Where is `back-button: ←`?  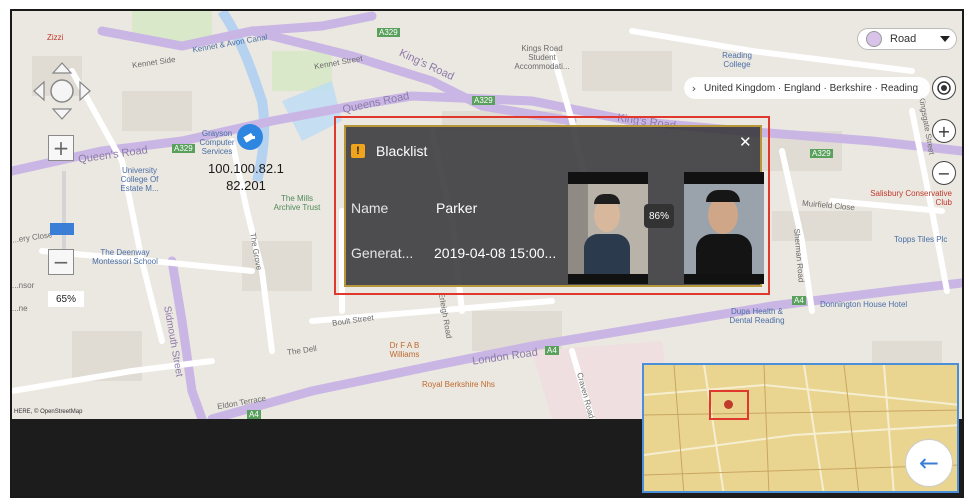
back-button: ← is located at coordinates (929, 463).